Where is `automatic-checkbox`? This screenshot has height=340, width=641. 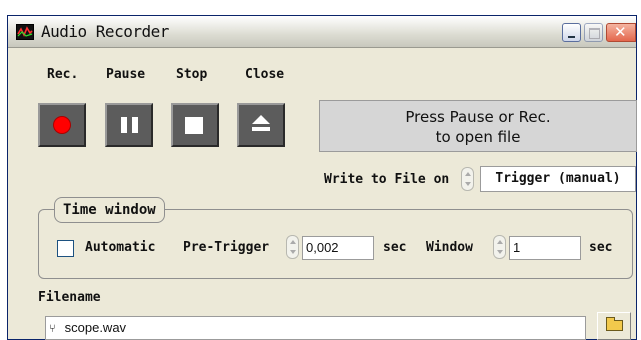 automatic-checkbox is located at coordinates (65, 248).